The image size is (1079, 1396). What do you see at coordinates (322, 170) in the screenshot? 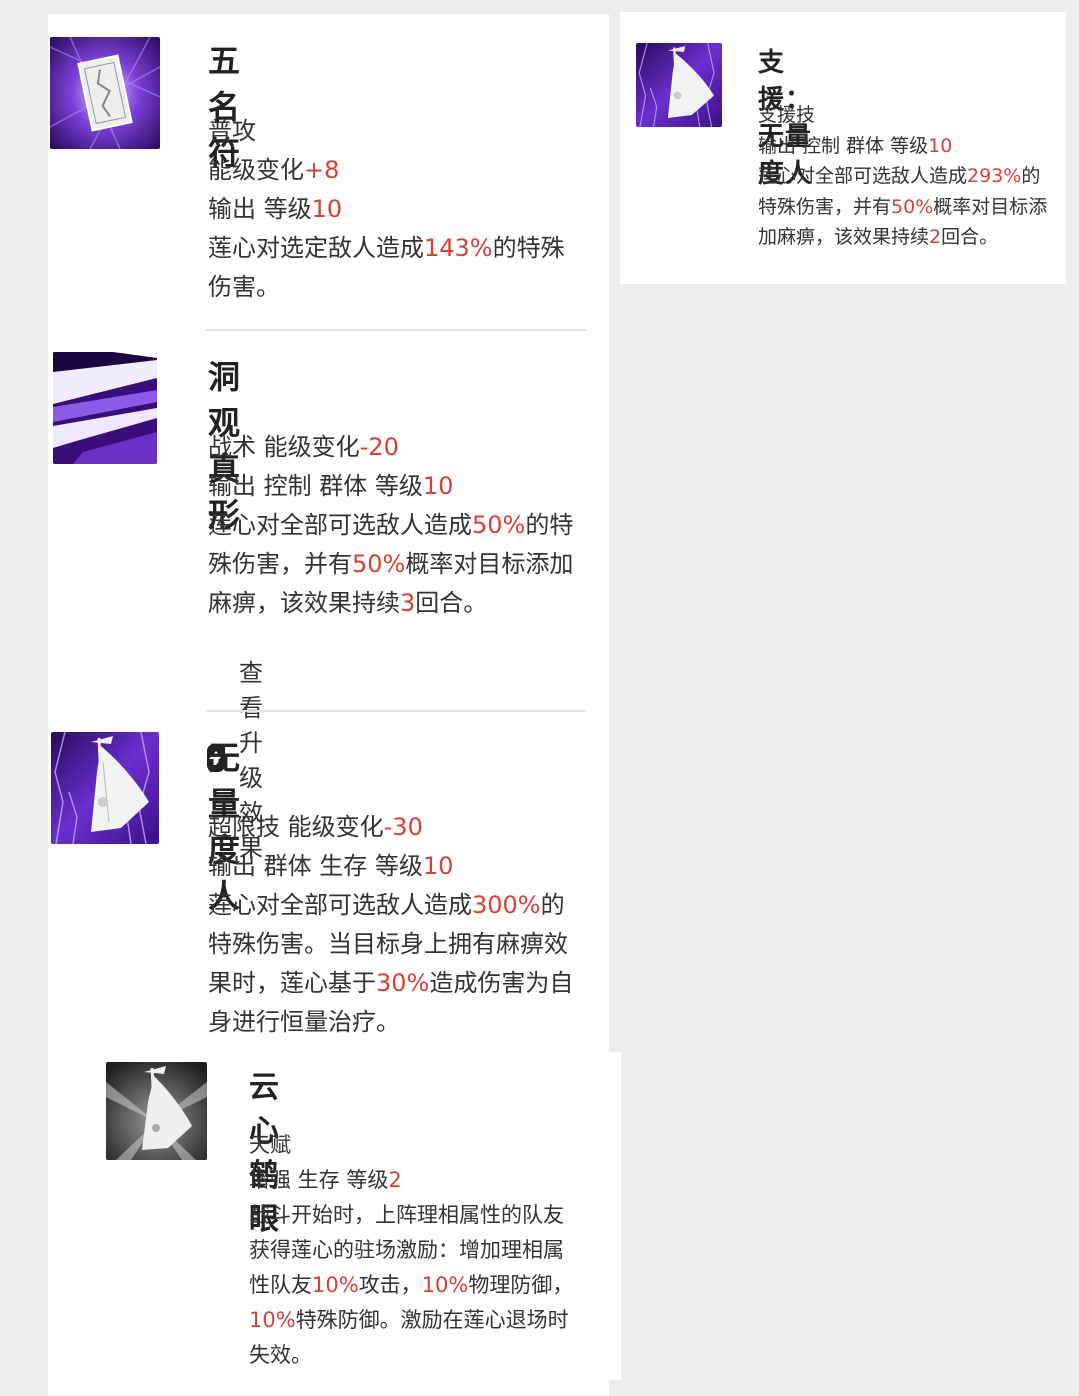
I see `highlight-value: +8` at bounding box center [322, 170].